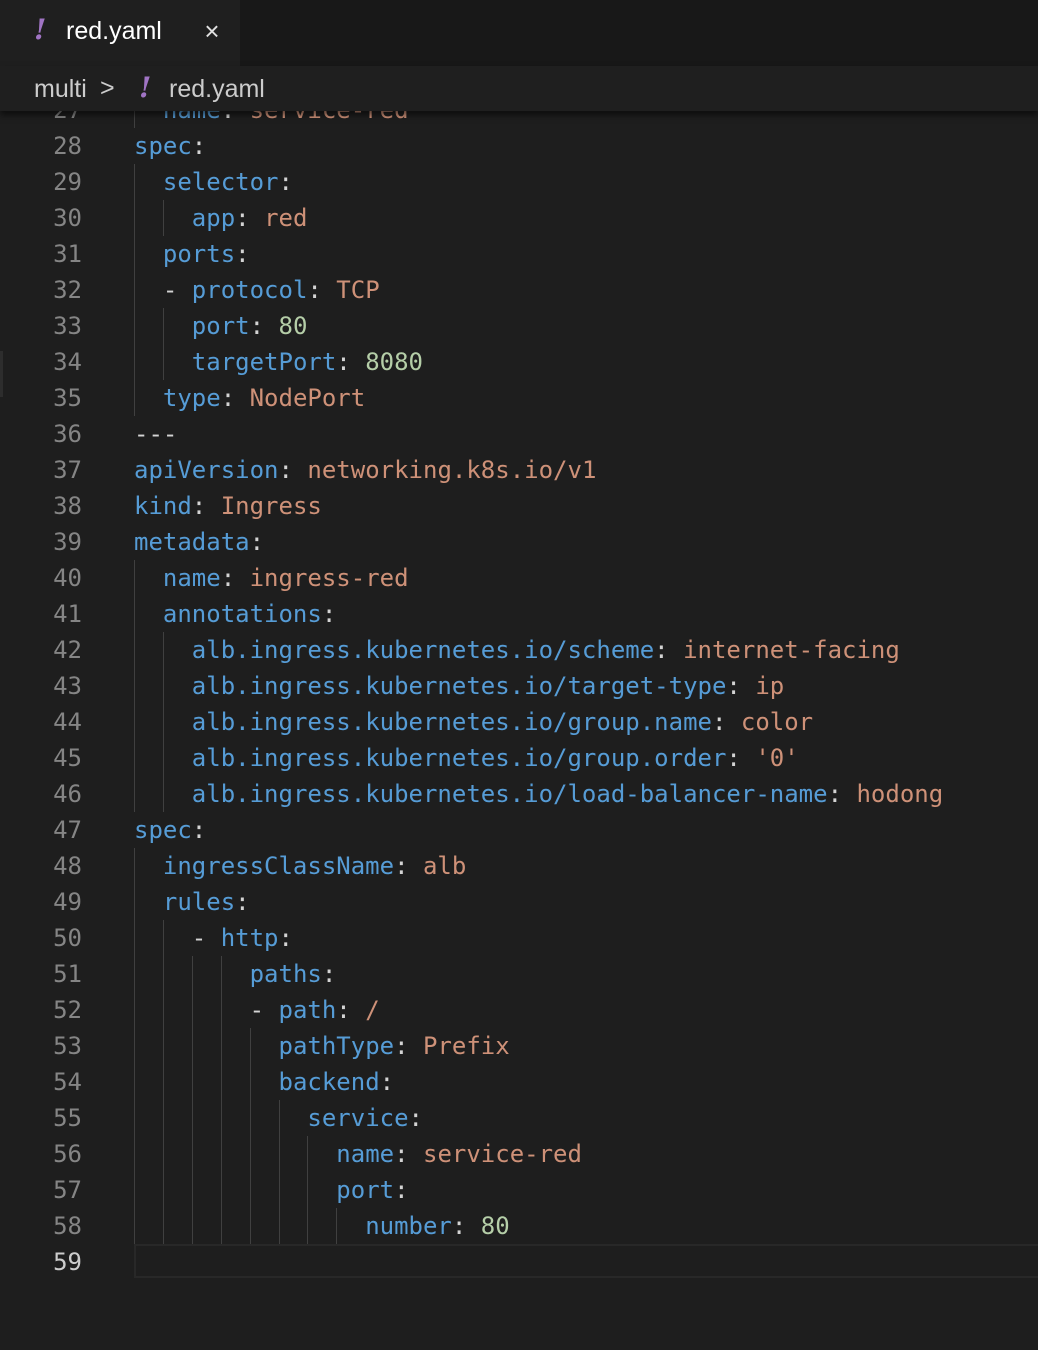 The width and height of the screenshot is (1038, 1350). Describe the element at coordinates (770, 686) in the screenshot. I see `token-str: ip` at that location.